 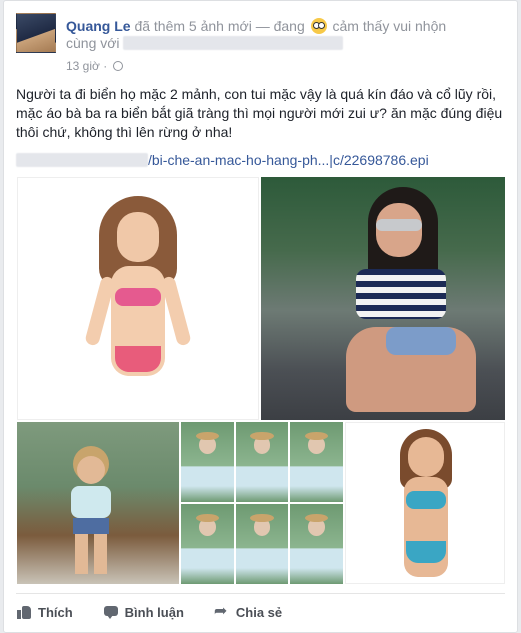 What do you see at coordinates (222, 610) in the screenshot?
I see `share-icon` at bounding box center [222, 610].